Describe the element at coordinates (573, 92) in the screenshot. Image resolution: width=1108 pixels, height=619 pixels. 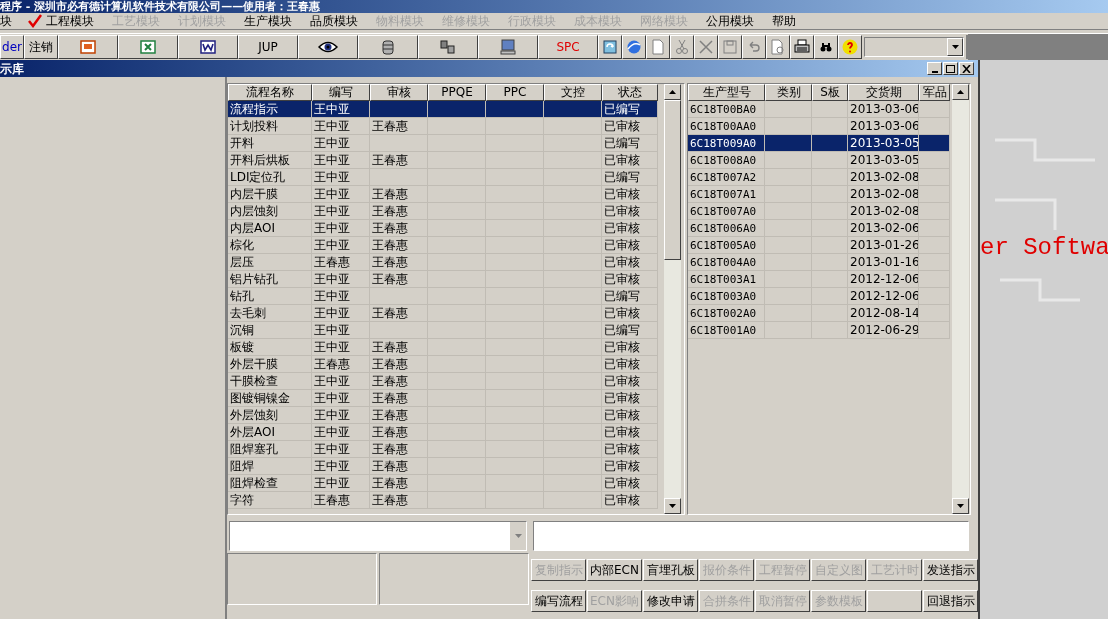
I see `column-header: 文控` at that location.